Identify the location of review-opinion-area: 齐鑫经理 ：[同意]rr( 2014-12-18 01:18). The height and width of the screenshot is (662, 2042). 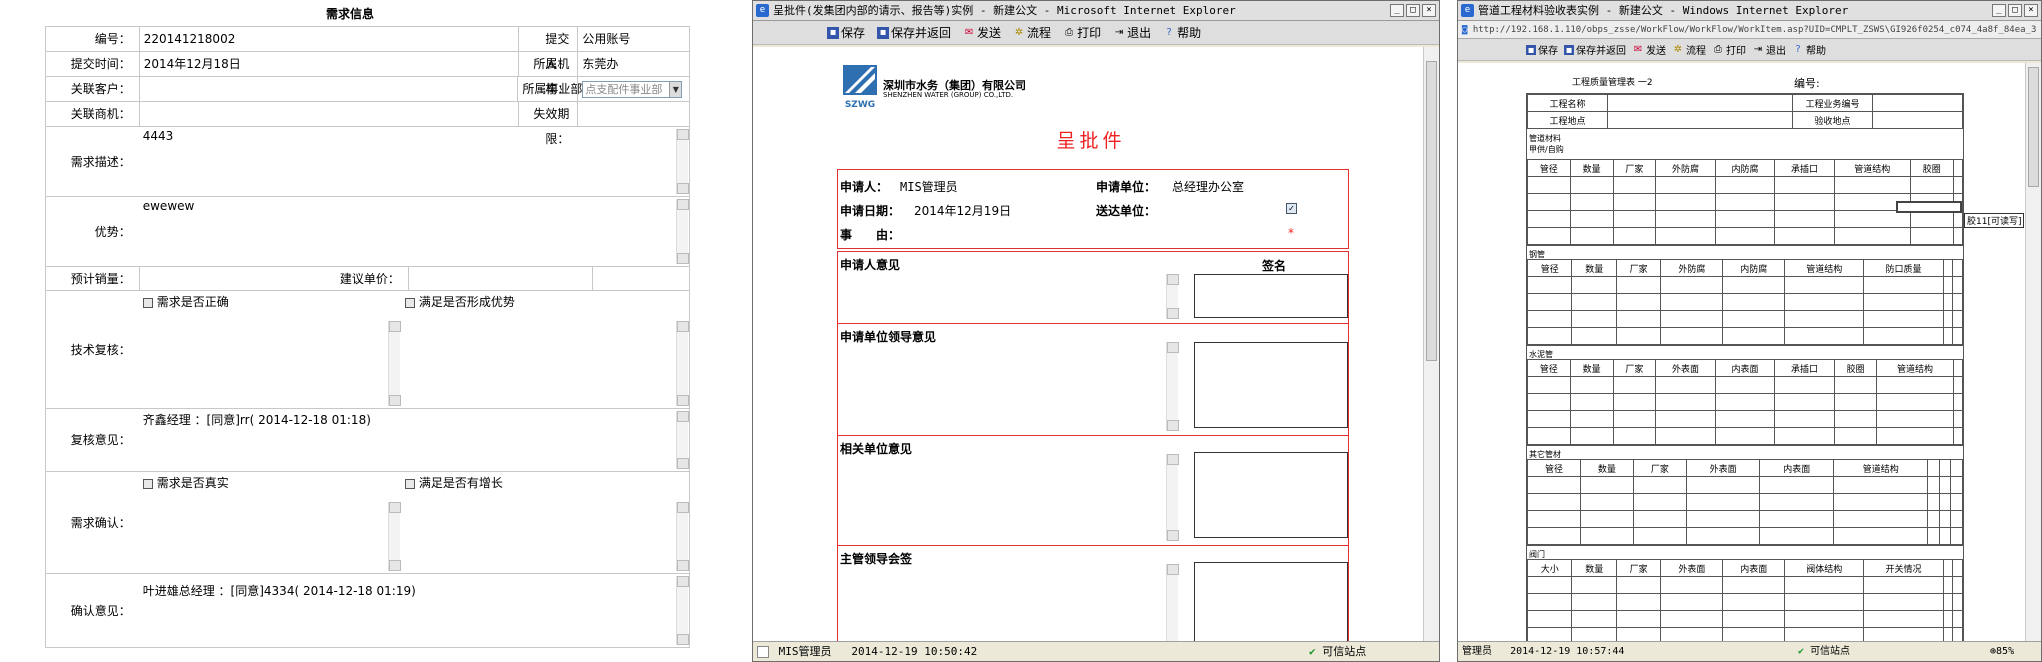
(414, 440).